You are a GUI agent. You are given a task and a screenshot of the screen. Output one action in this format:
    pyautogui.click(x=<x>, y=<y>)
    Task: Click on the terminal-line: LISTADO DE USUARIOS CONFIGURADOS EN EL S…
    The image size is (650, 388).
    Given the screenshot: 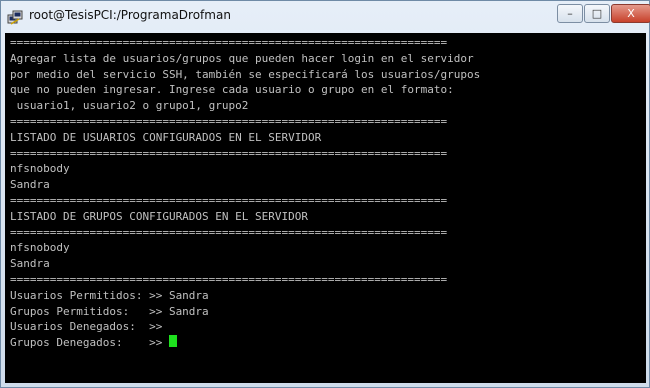 What is the action you would take?
    pyautogui.click(x=166, y=137)
    